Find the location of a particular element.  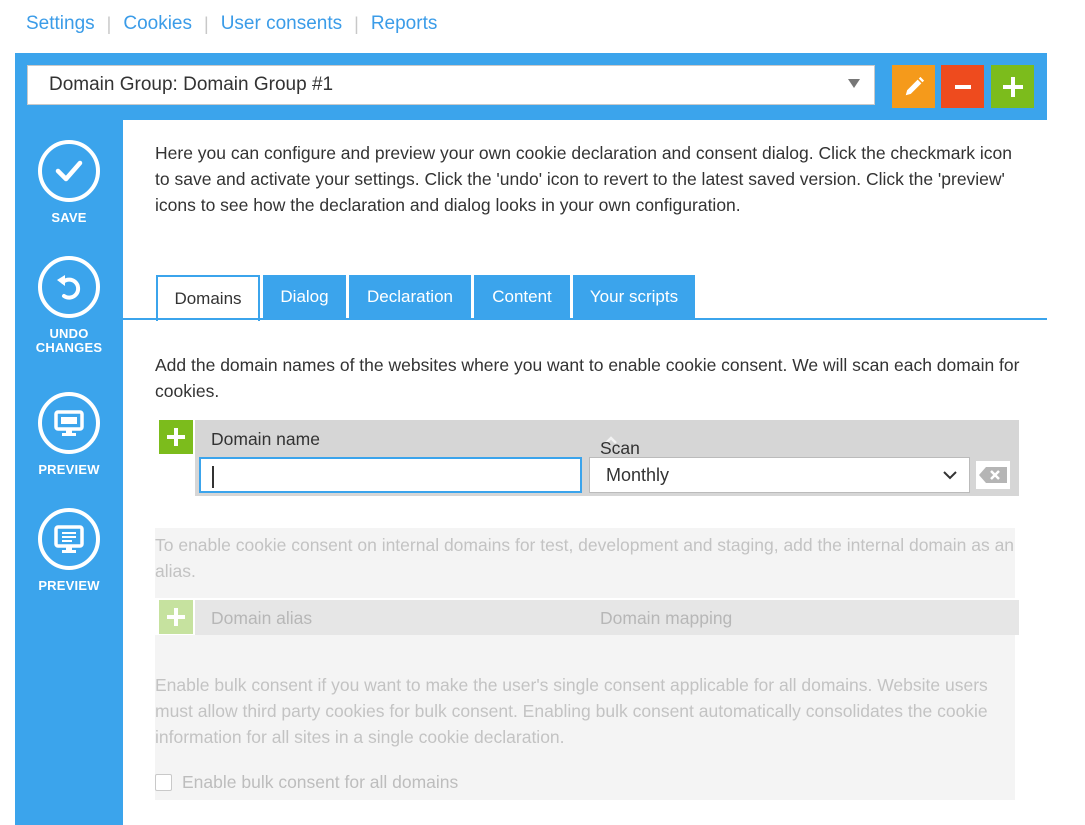

text-cursor is located at coordinates (213, 477).